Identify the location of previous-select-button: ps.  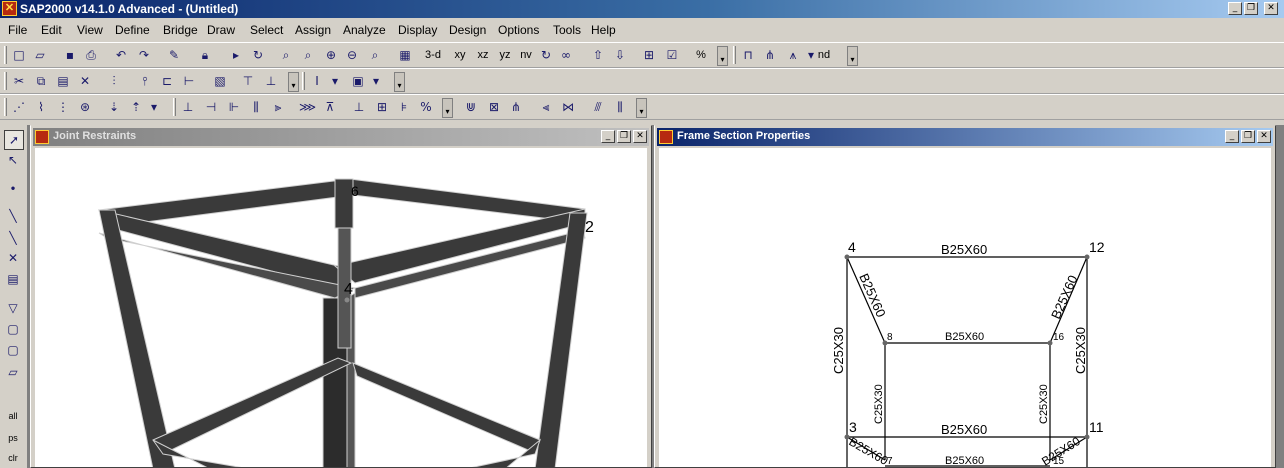
(13, 438).